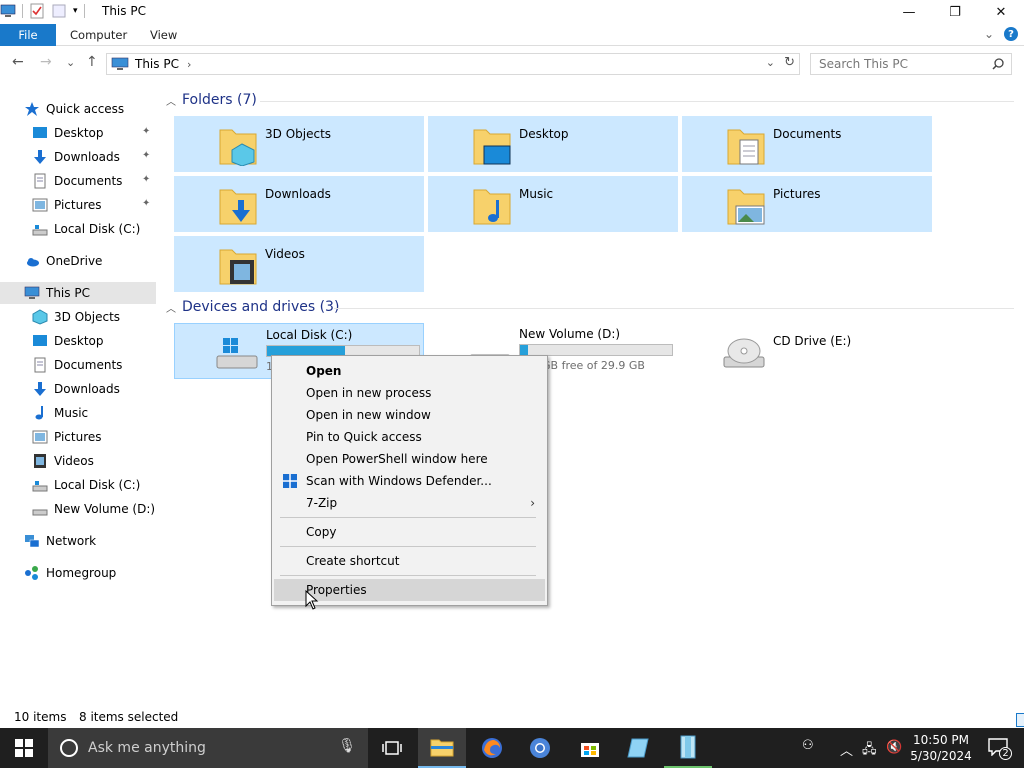 The image size is (1024, 768). What do you see at coordinates (409, 561) in the screenshot?
I see `menu-item-create-shortcut: Create shortcut` at bounding box center [409, 561].